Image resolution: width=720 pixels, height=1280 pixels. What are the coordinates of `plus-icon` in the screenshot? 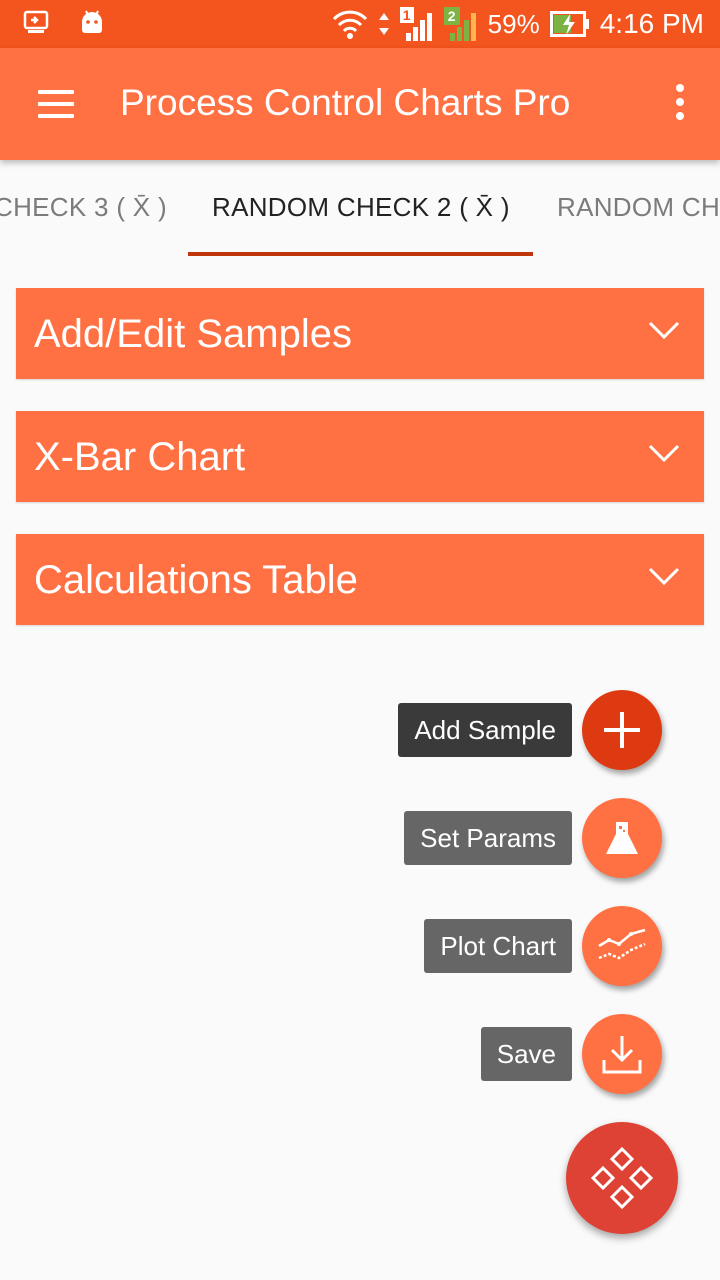 It's located at (622, 730).